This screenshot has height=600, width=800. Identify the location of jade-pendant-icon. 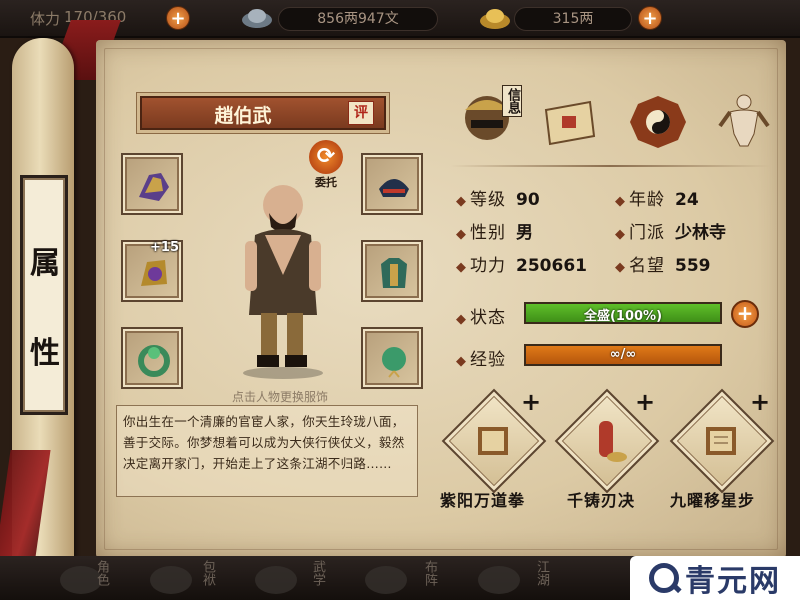
(394, 362).